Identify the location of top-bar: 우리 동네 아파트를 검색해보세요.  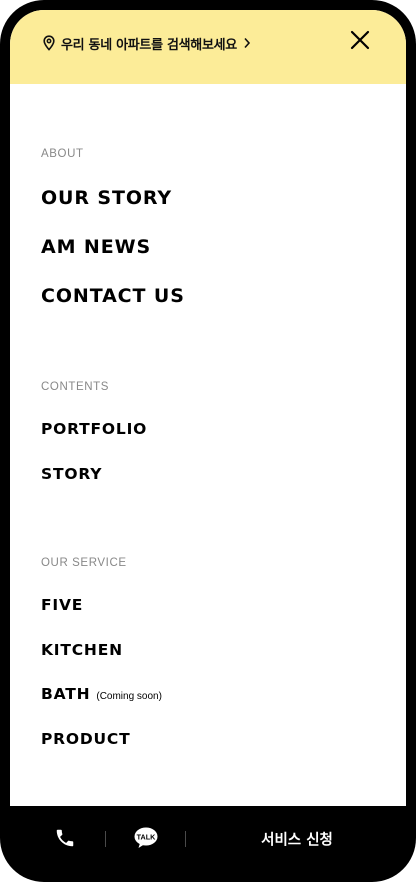
(208, 47).